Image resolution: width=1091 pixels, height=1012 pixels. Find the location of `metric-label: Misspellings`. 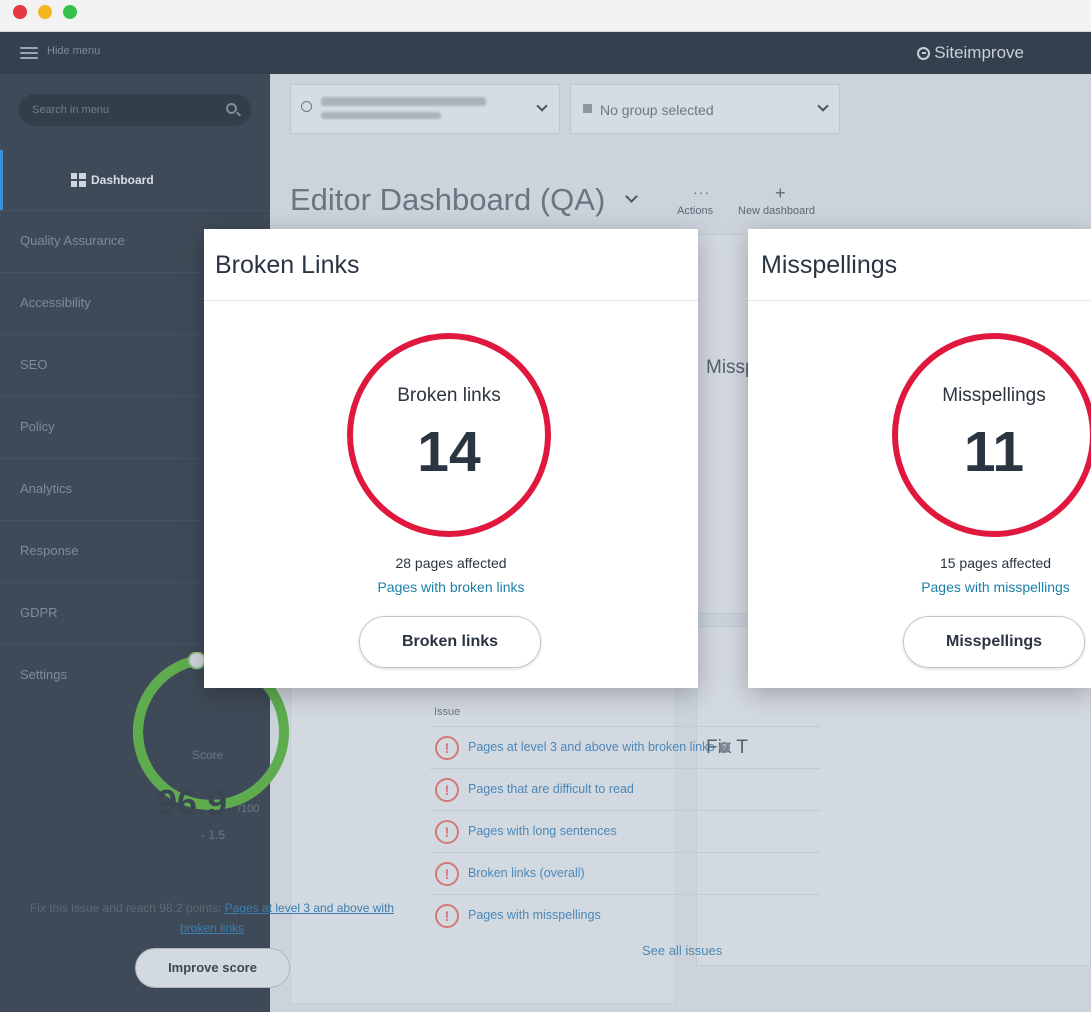

metric-label: Misspellings is located at coordinates (994, 395).